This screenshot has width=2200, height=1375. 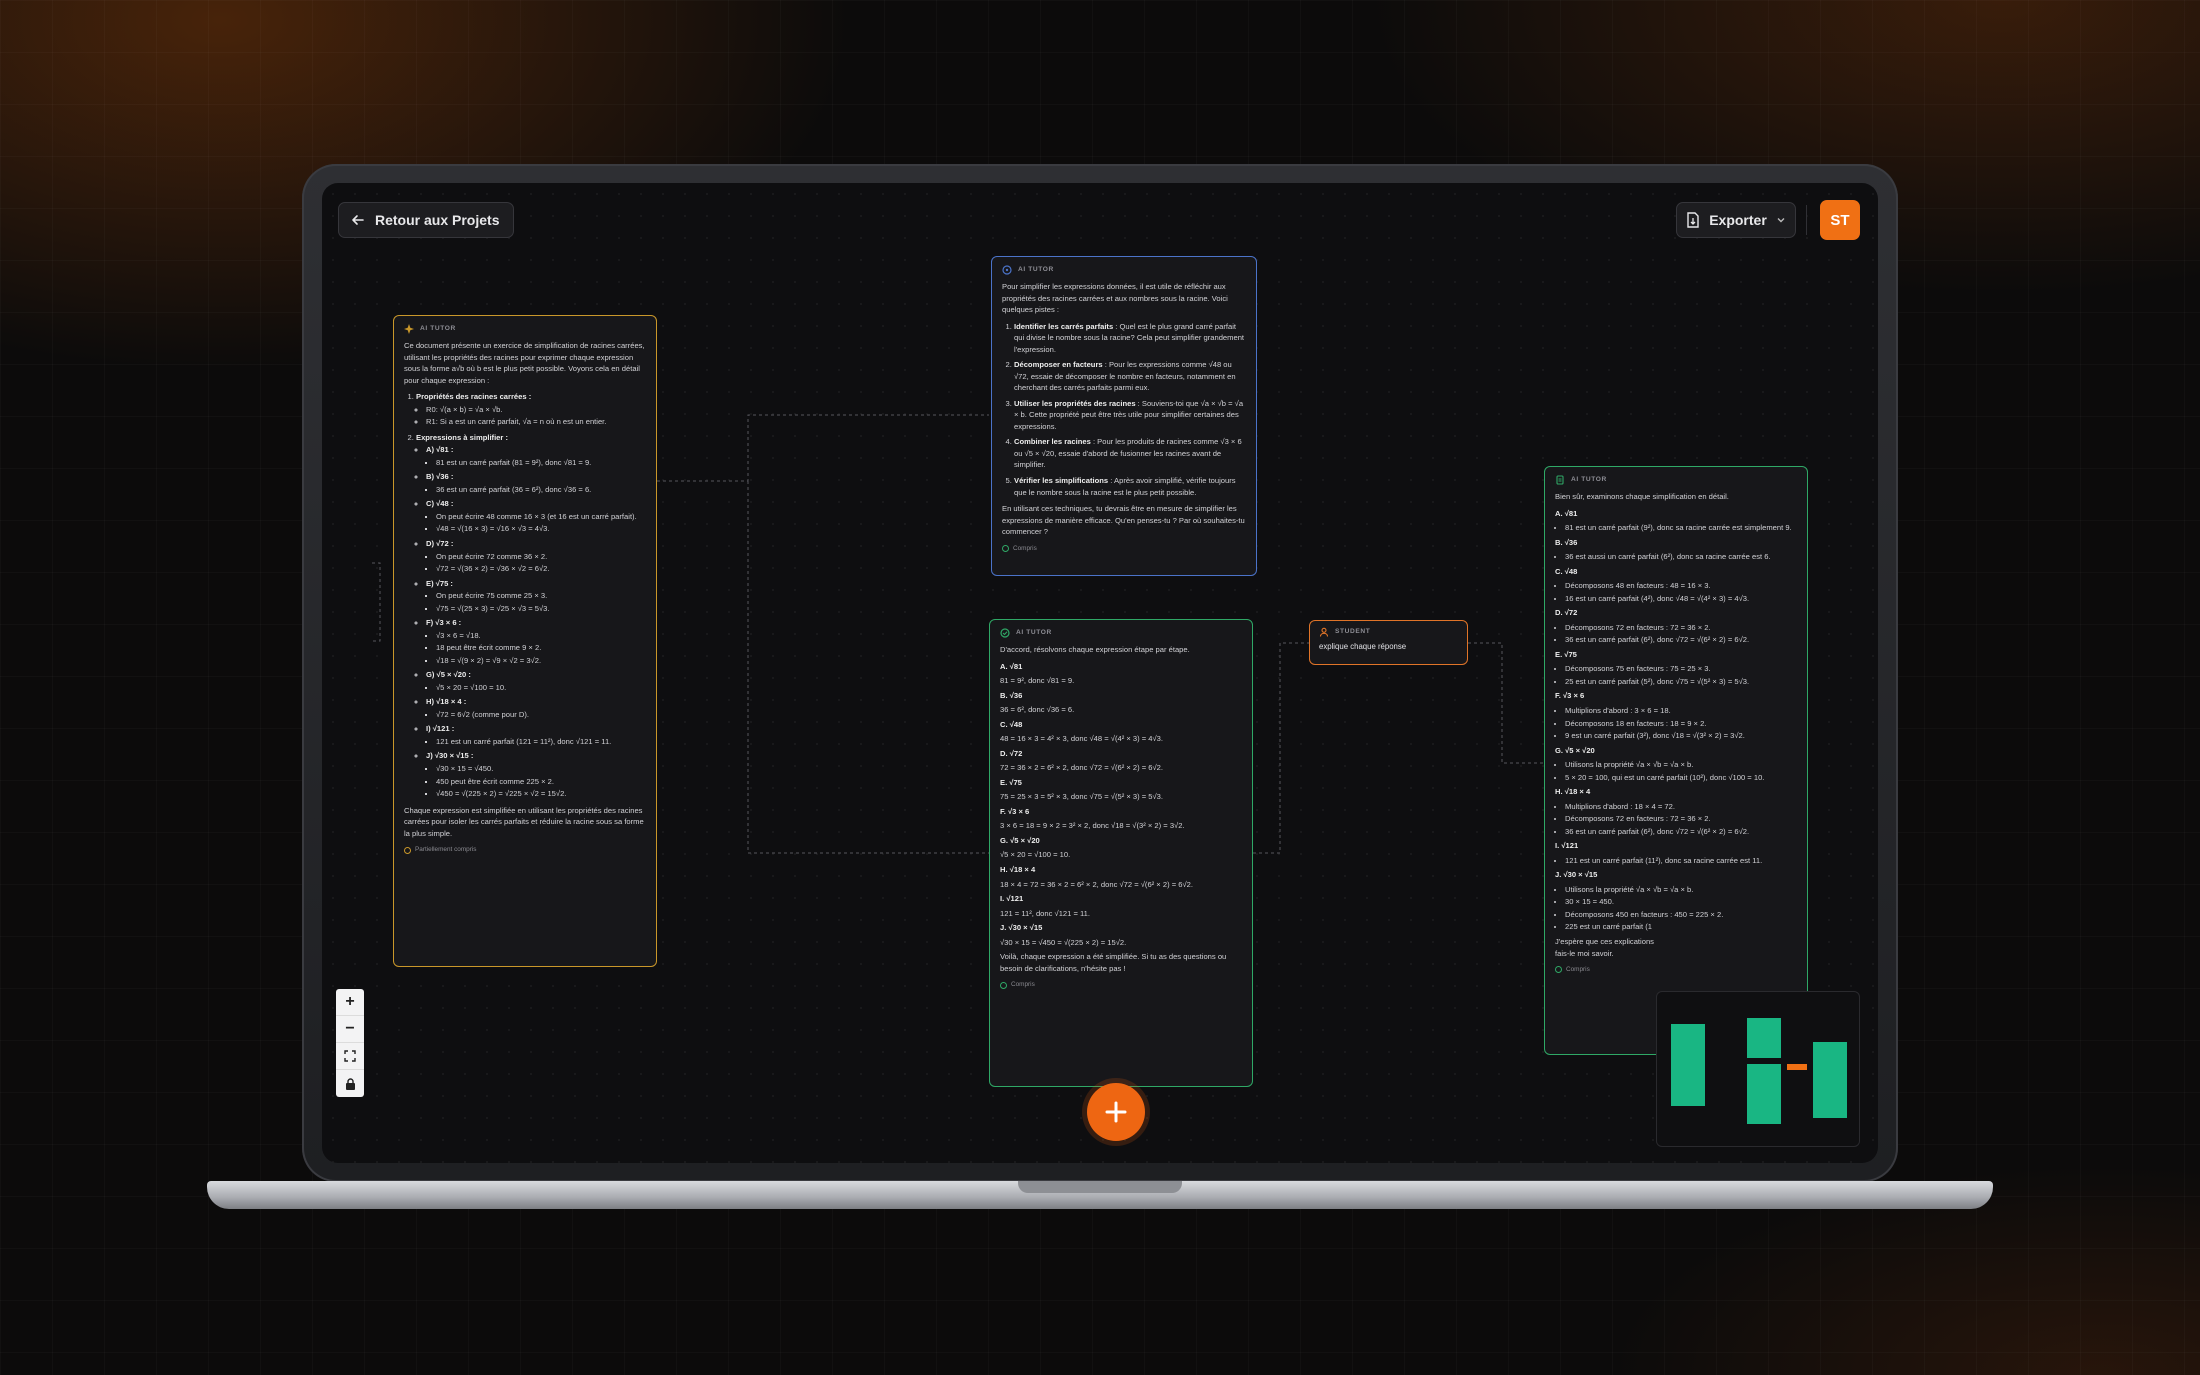 What do you see at coordinates (1007, 270) in the screenshot?
I see `help-circle-icon` at bounding box center [1007, 270].